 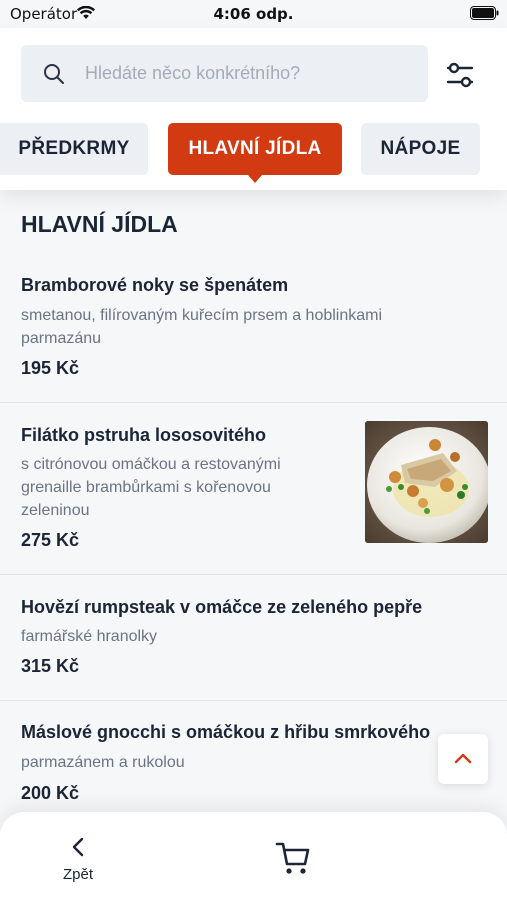 I want to click on scroll-to-top-button, so click(x=463, y=759).